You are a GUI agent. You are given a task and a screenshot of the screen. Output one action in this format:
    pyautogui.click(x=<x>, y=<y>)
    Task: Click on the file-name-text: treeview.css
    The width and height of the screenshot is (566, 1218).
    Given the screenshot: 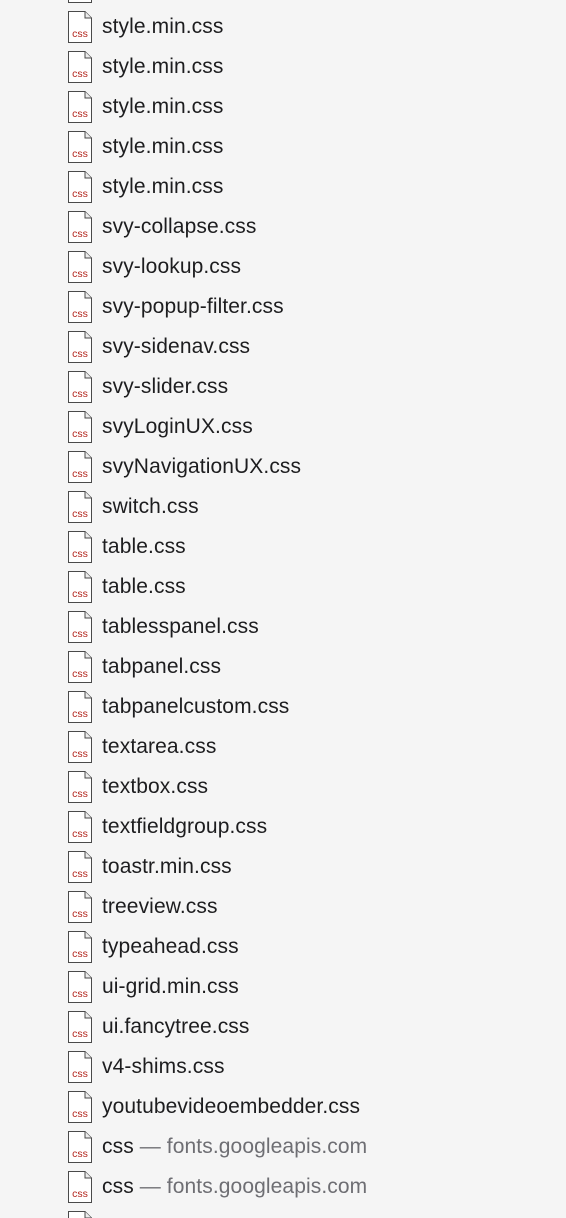 What is the action you would take?
    pyautogui.click(x=160, y=906)
    